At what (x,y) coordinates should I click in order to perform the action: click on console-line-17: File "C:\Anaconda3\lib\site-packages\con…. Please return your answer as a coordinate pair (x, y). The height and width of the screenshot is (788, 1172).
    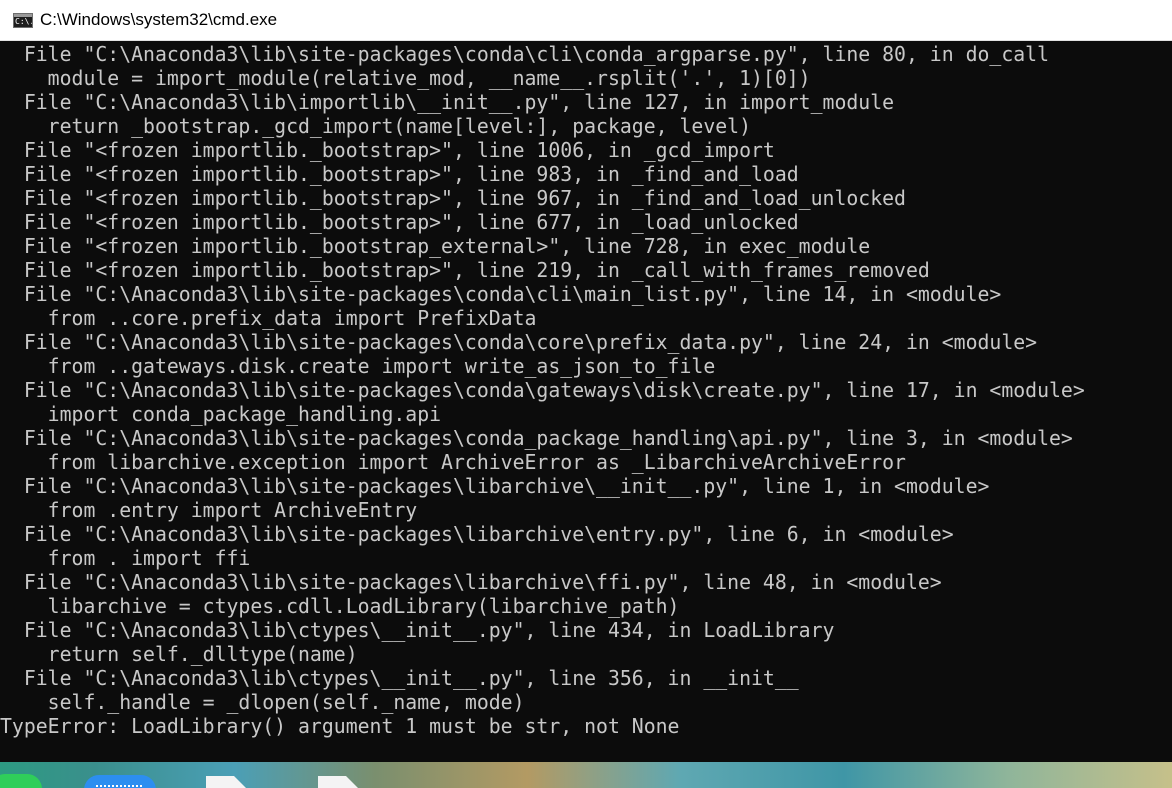
    Looking at the image, I should click on (536, 438).